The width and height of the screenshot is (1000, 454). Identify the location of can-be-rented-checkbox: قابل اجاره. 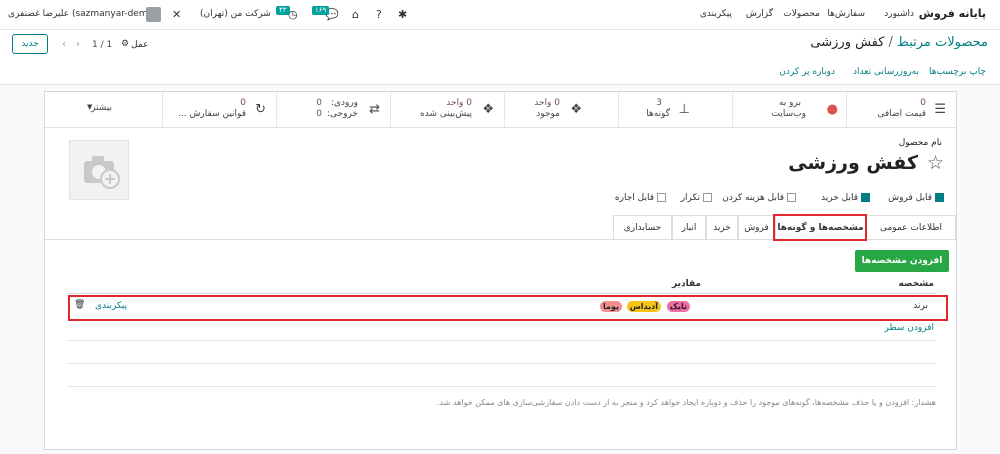
(640, 198).